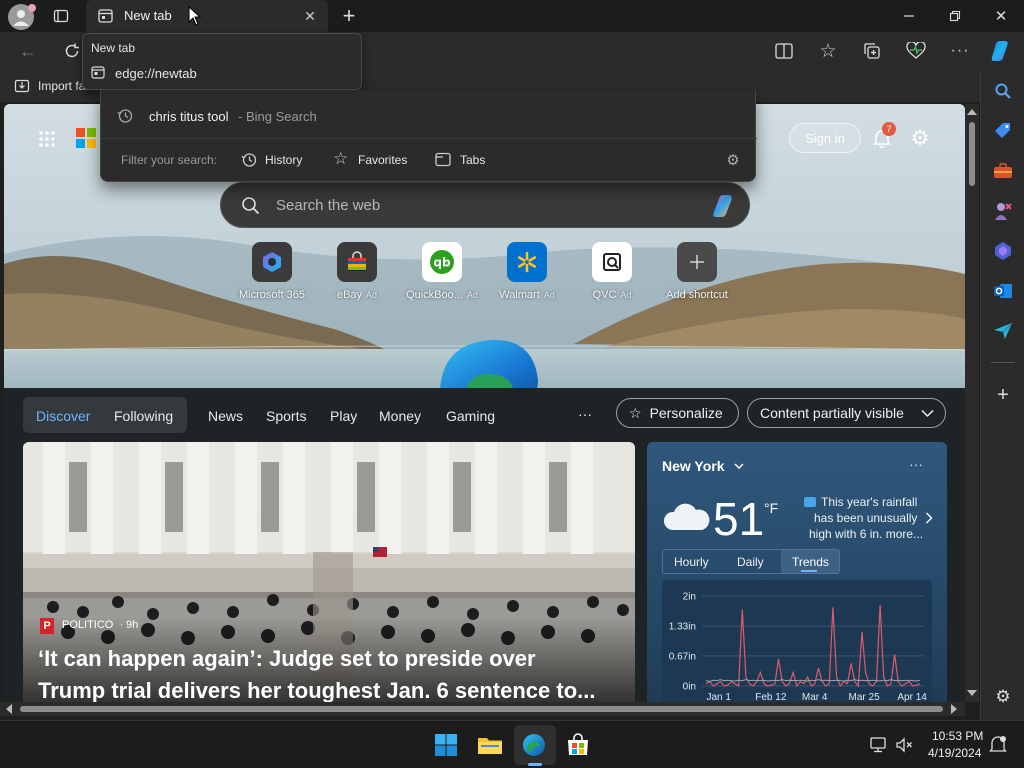 The width and height of the screenshot is (1024, 768). I want to click on add-shortcut-button: Add shortcut, so click(697, 275).